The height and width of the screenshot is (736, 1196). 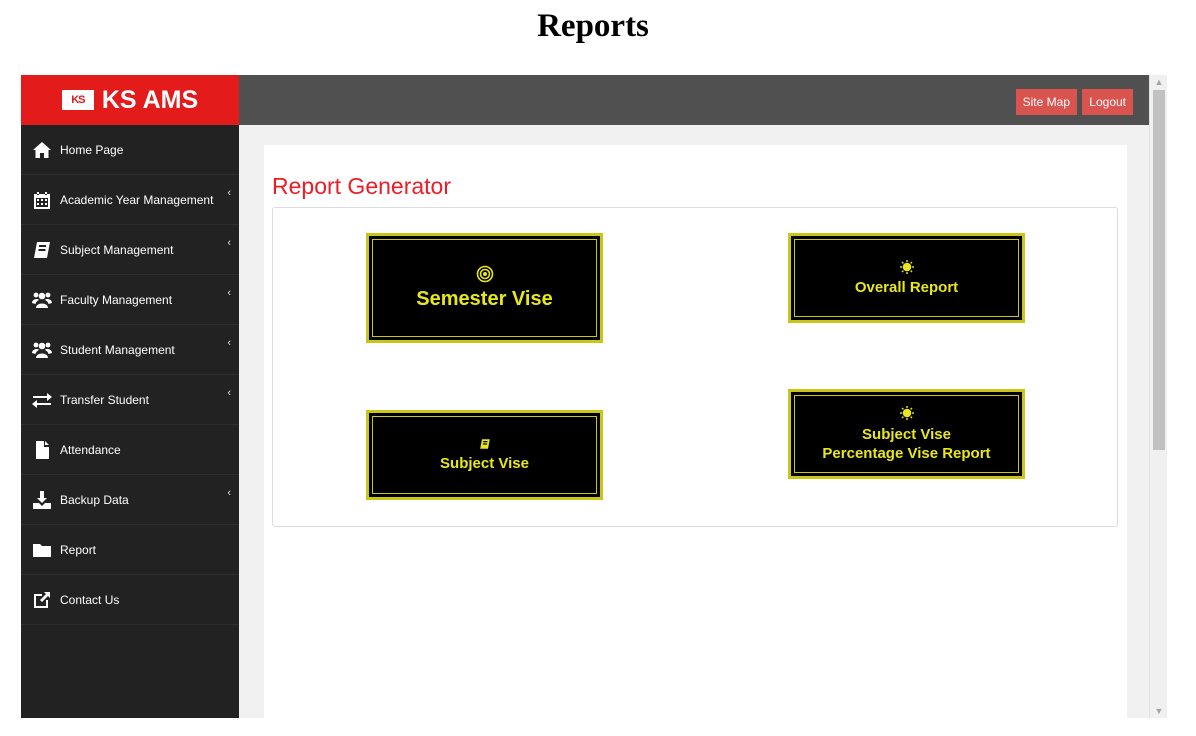 What do you see at coordinates (1158, 82) in the screenshot?
I see `scroll-up-icon: ▲` at bounding box center [1158, 82].